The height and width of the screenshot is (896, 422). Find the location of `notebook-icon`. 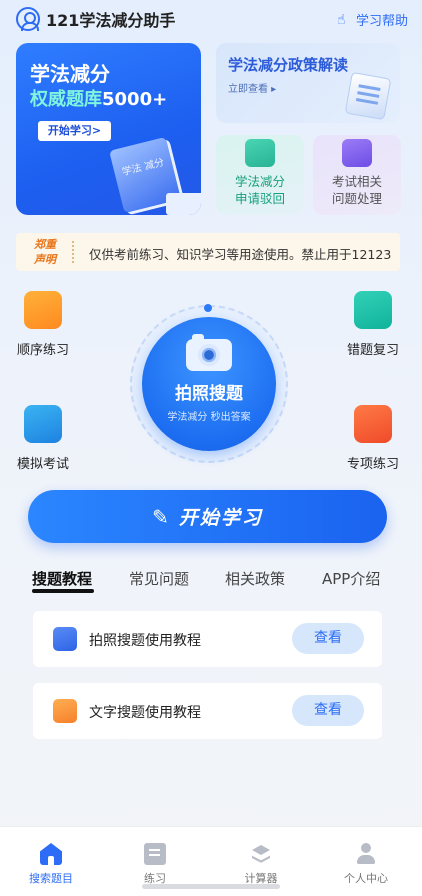

notebook-icon is located at coordinates (373, 310).